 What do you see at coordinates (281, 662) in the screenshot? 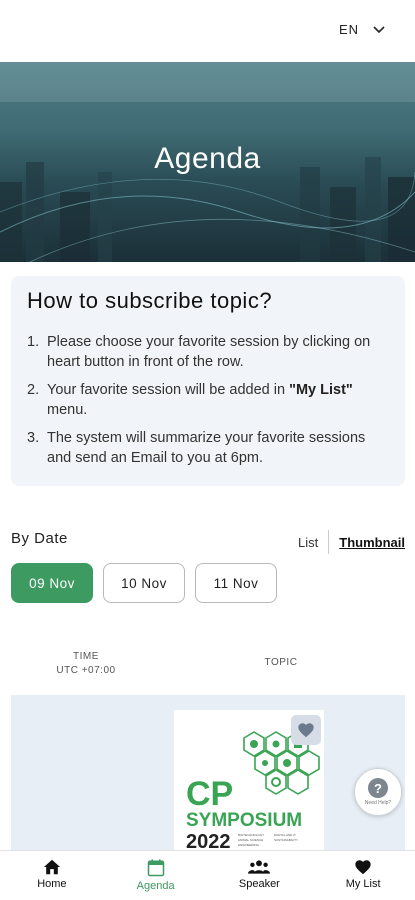
I see `topic-column-header: TOPIC` at bounding box center [281, 662].